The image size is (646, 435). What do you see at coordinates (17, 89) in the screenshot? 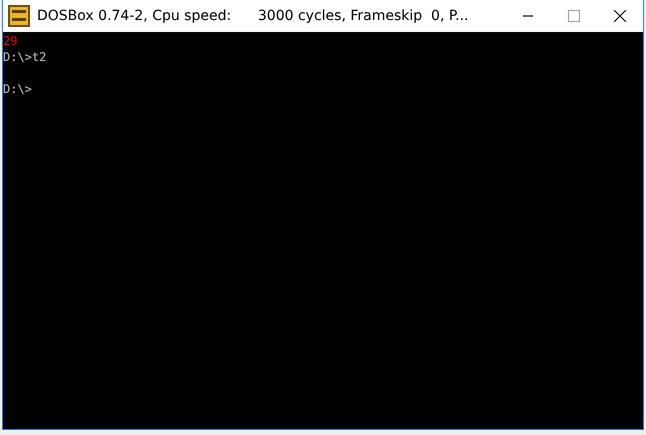
I see `console-line: D:\>` at bounding box center [17, 89].